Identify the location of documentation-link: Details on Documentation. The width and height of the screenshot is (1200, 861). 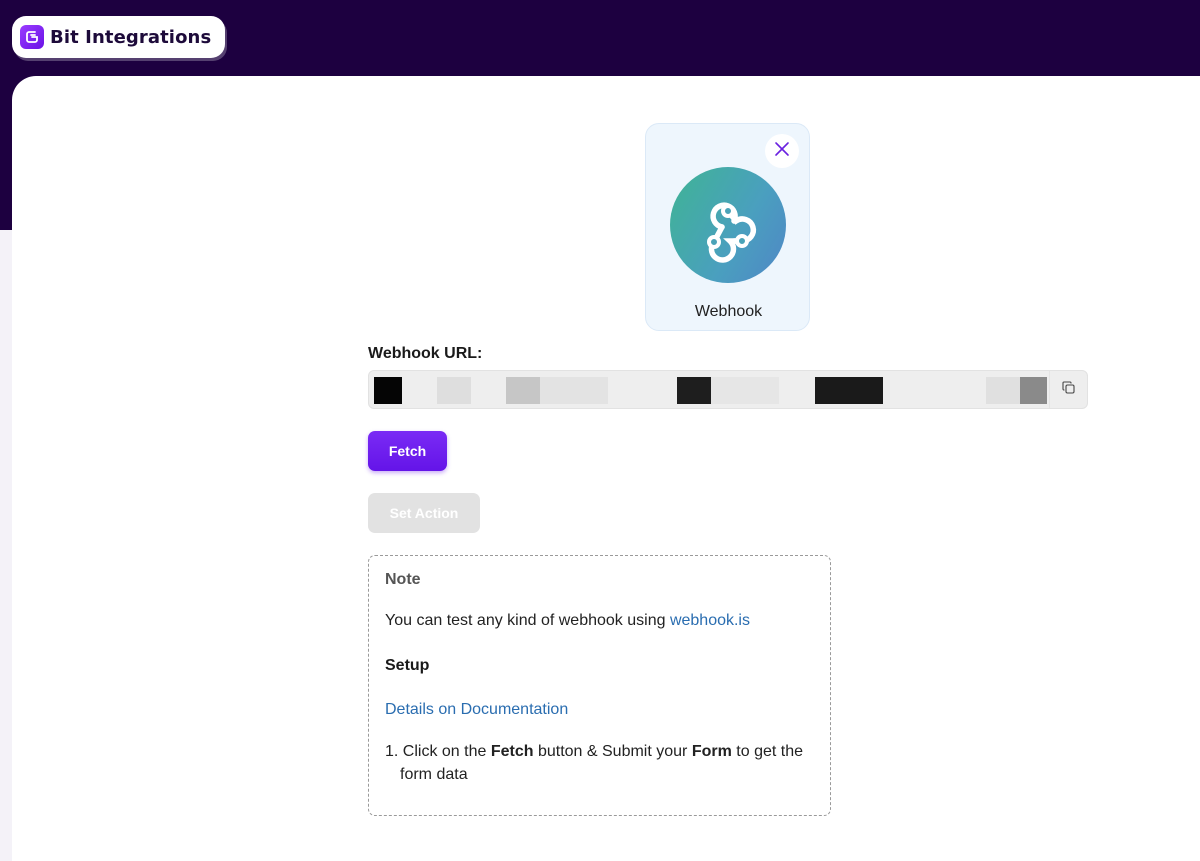
(476, 710).